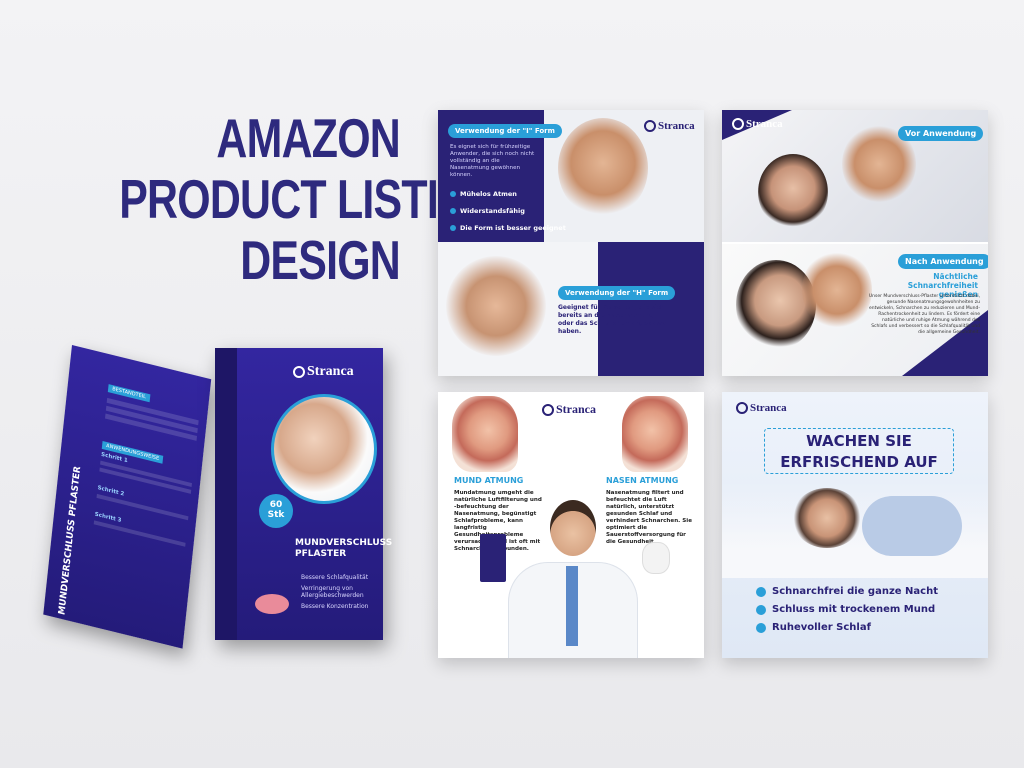 This screenshot has width=1024, height=768. What do you see at coordinates (508, 228) in the screenshot?
I see `bullet-item: Die Form ist besser geeignet` at bounding box center [508, 228].